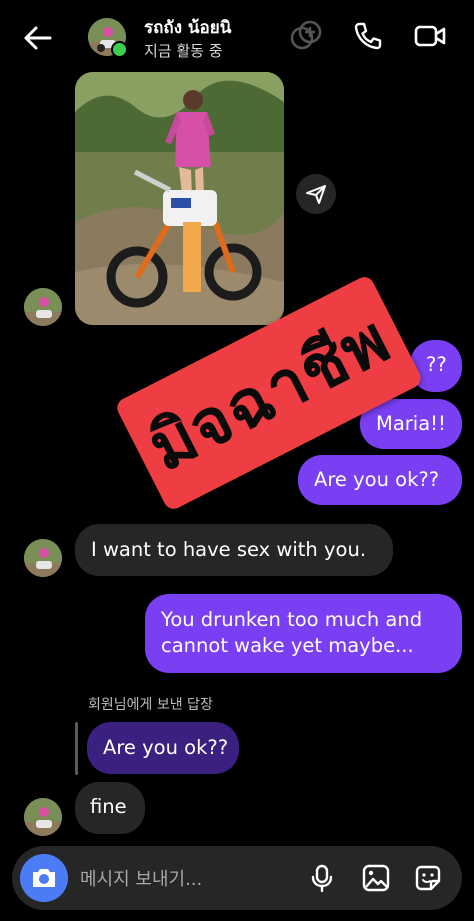 The height and width of the screenshot is (921, 474). Describe the element at coordinates (38, 38) in the screenshot. I see `arrow-left-icon` at that location.